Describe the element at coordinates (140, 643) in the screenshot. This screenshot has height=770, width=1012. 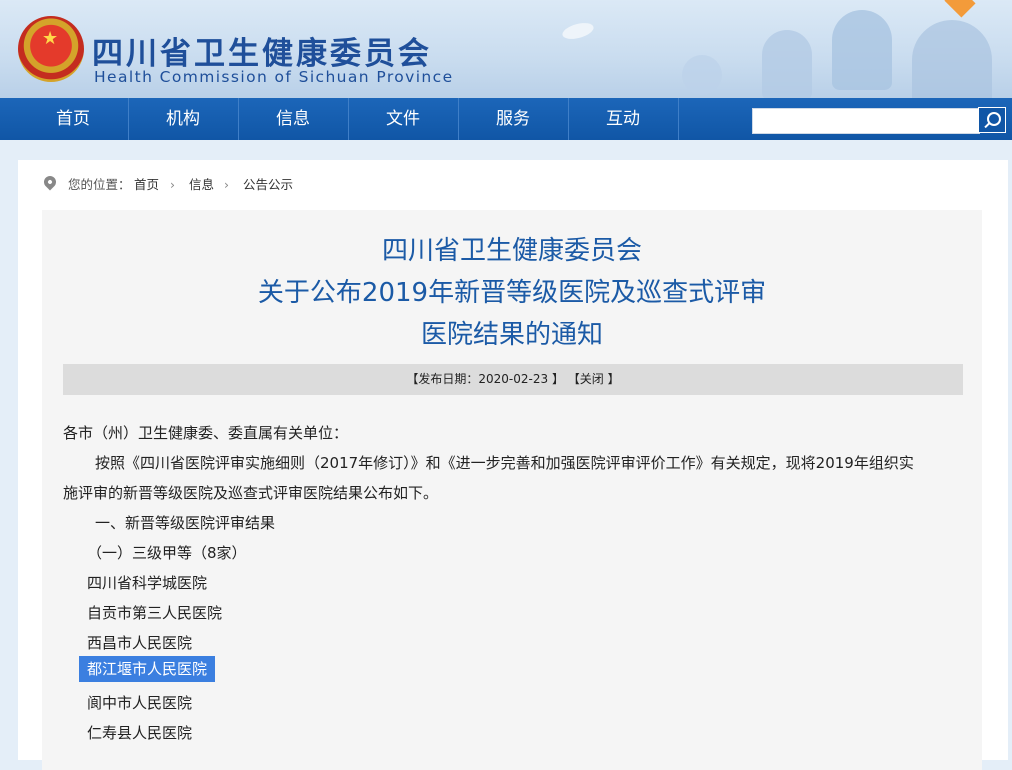
I see `hospital-list-item: 西昌市人民医院` at that location.